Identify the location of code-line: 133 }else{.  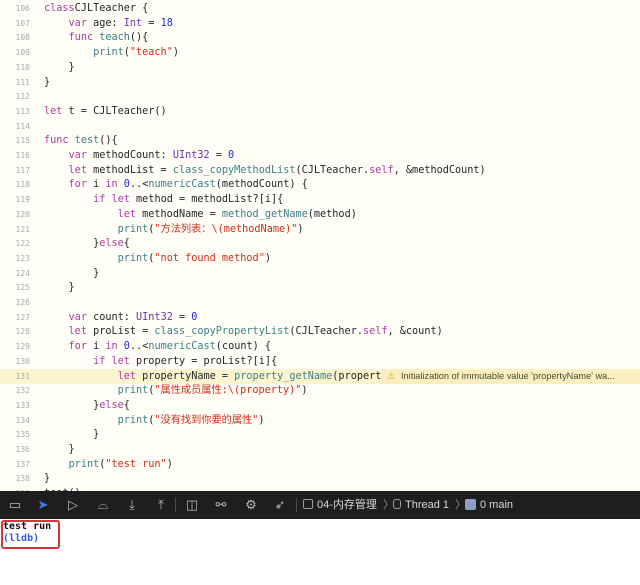
(320, 405).